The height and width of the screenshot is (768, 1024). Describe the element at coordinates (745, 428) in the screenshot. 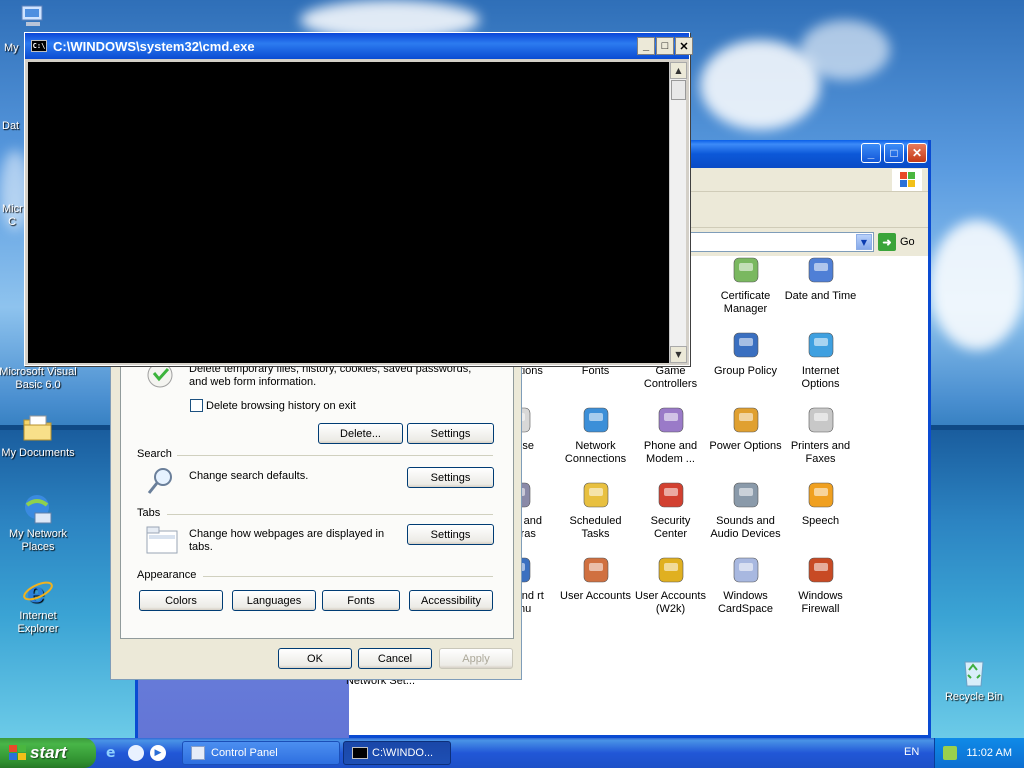

I see `cp-item-power: Power Options` at that location.